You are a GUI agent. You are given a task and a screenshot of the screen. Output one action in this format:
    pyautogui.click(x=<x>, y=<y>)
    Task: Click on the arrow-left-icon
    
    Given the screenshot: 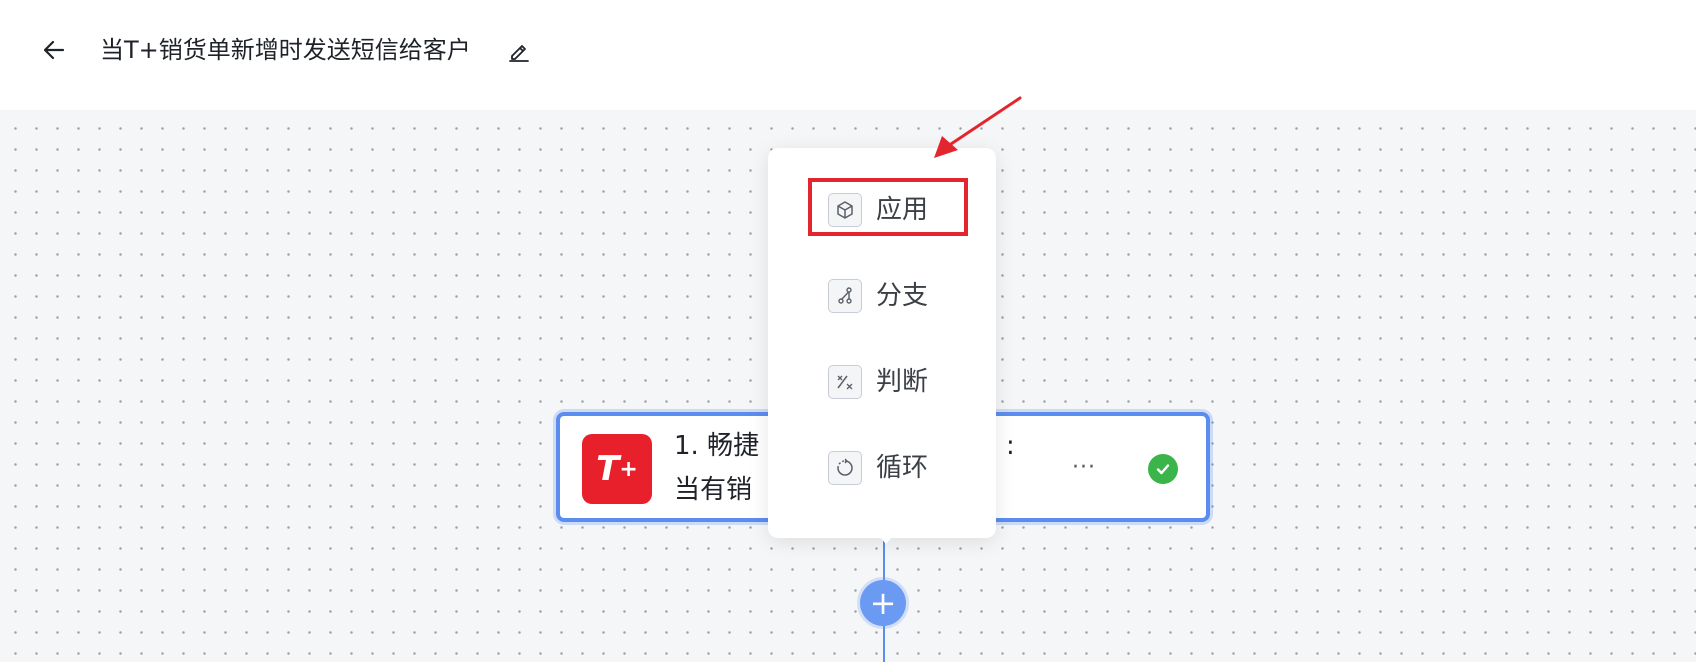 What is the action you would take?
    pyautogui.click(x=54, y=50)
    